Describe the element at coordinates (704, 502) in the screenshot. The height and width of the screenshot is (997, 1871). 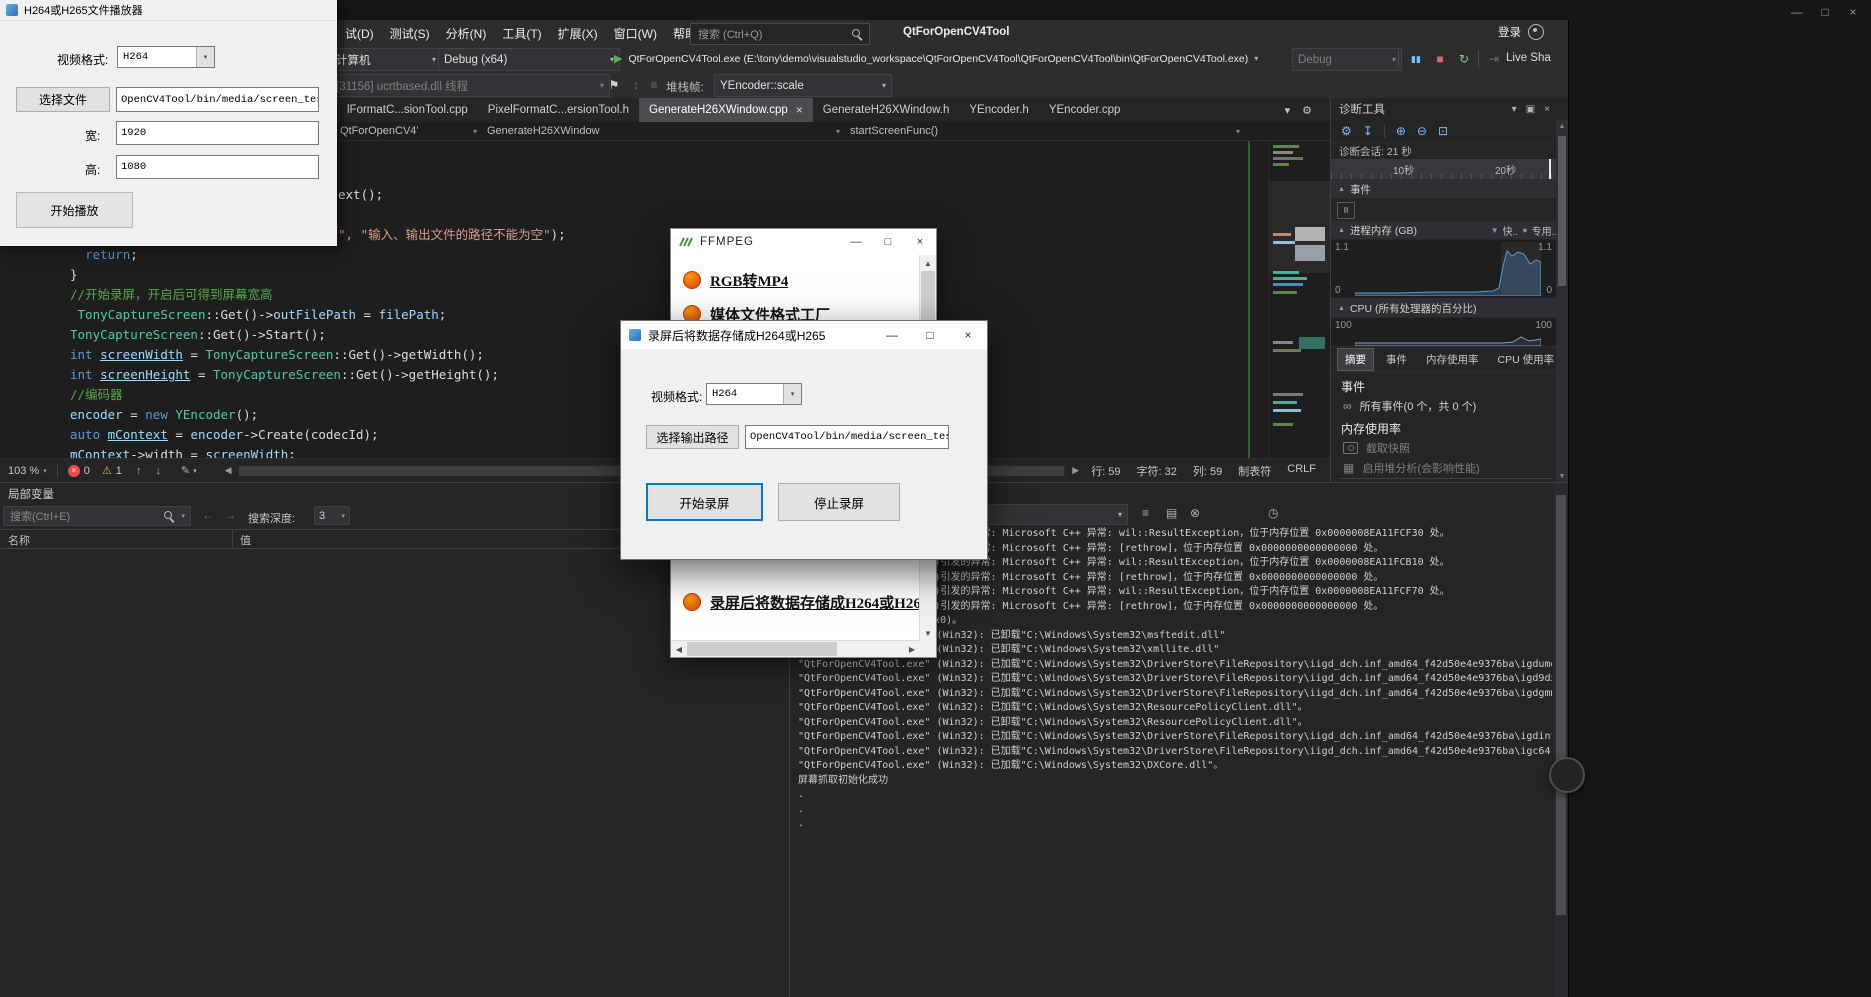
I see `start-record-button: 开始录屏` at that location.